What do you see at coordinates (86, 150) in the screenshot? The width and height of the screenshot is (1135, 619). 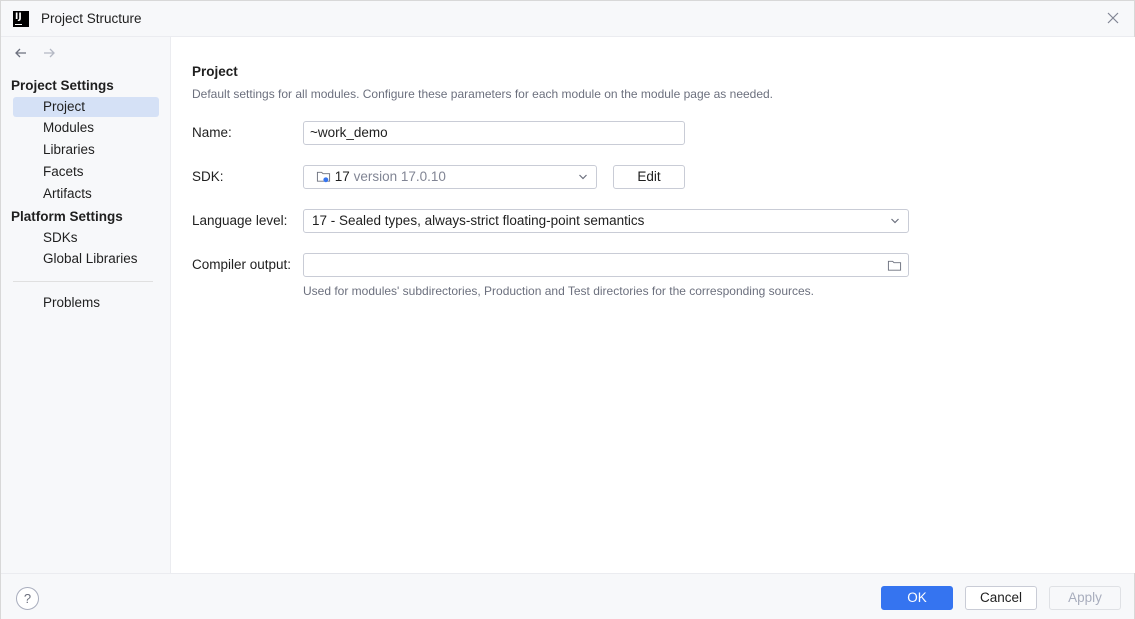 I see `sidebar-item-libraries: Libraries` at bounding box center [86, 150].